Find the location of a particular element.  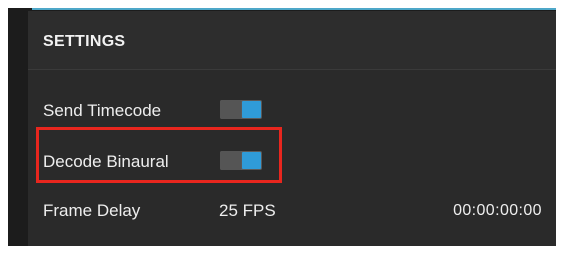

send-timecode-toggle is located at coordinates (241, 109).